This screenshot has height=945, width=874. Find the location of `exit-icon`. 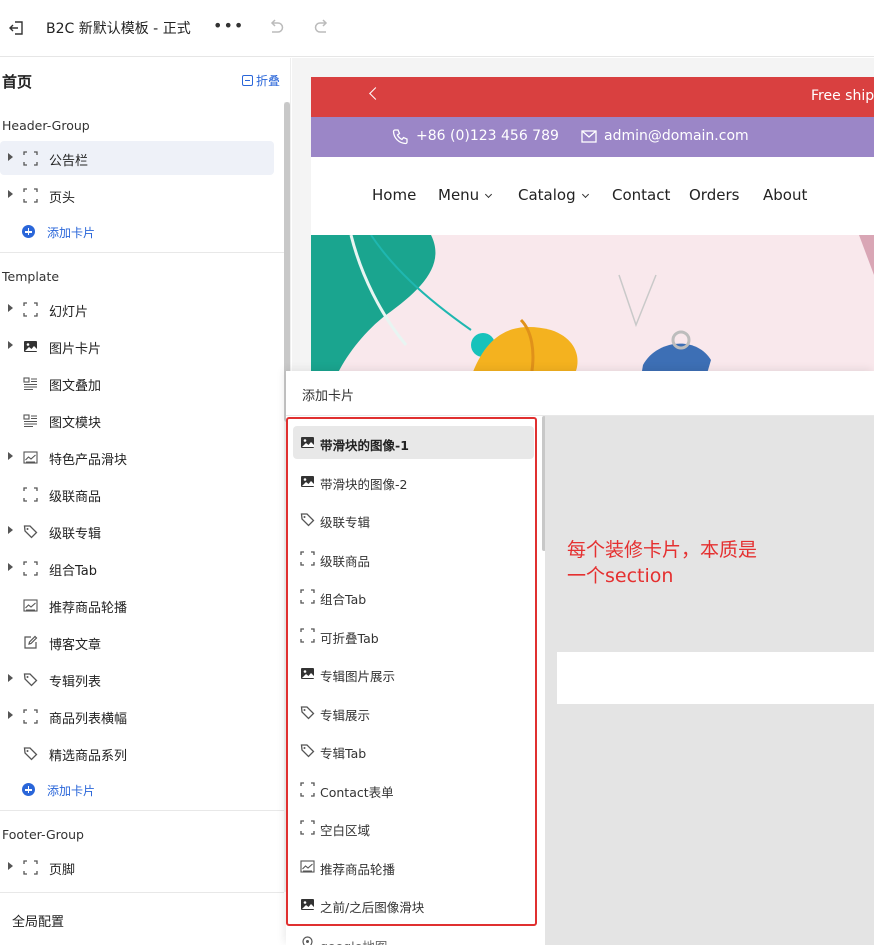

exit-icon is located at coordinates (17, 28).